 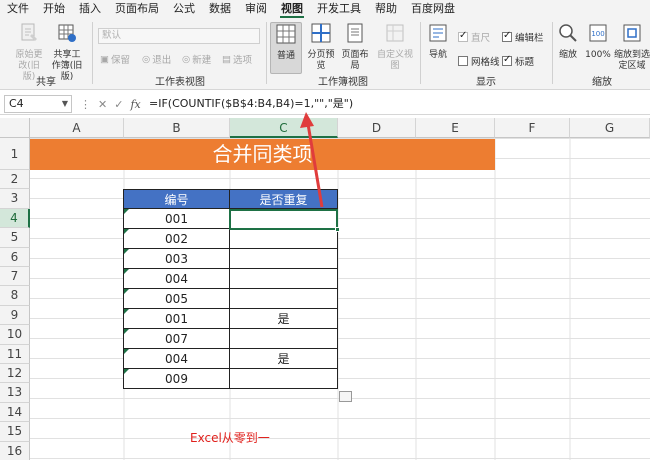 What do you see at coordinates (307, 120) in the screenshot?
I see `arrow-head` at bounding box center [307, 120].